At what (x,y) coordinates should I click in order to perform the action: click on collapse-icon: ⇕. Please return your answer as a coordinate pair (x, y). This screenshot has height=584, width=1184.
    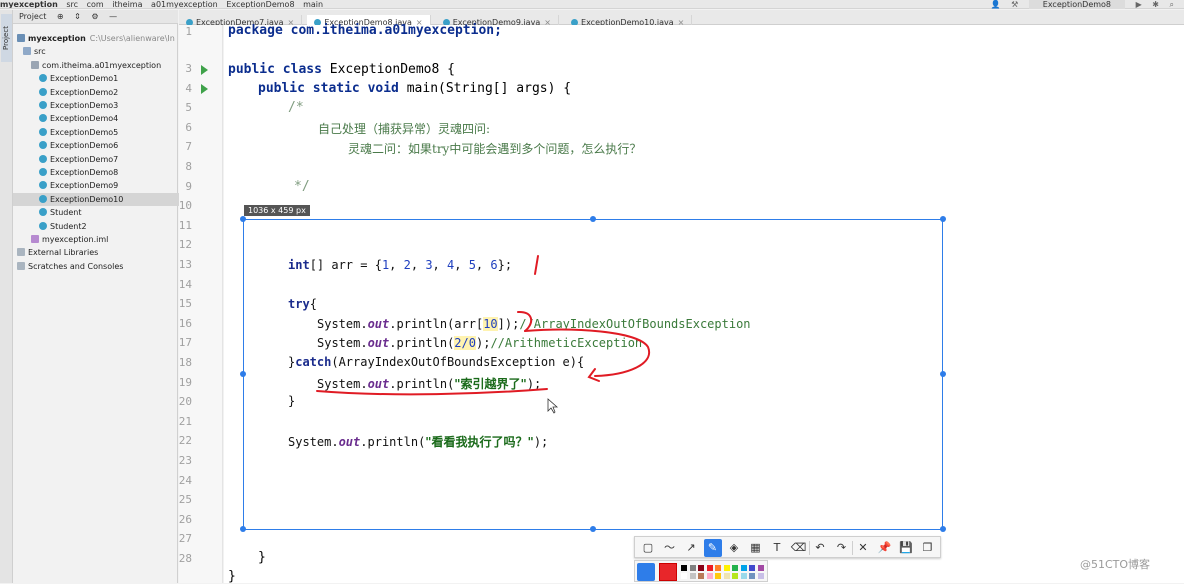
    Looking at the image, I should click on (77, 16).